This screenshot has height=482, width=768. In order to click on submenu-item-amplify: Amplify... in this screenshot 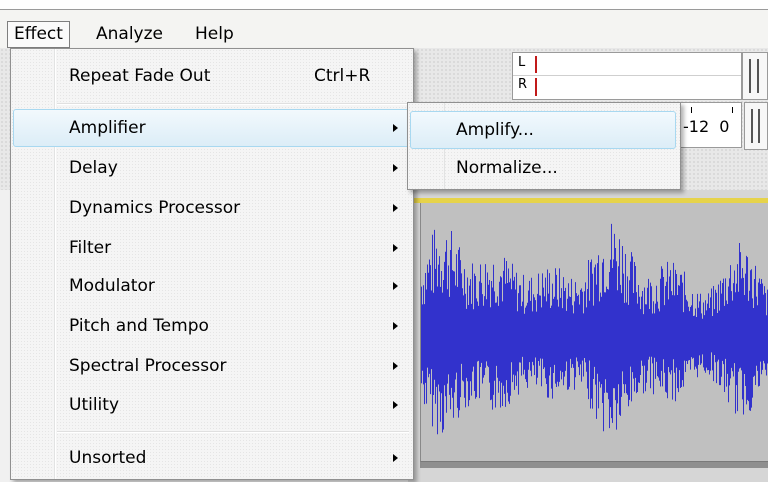, I will do `click(543, 130)`.